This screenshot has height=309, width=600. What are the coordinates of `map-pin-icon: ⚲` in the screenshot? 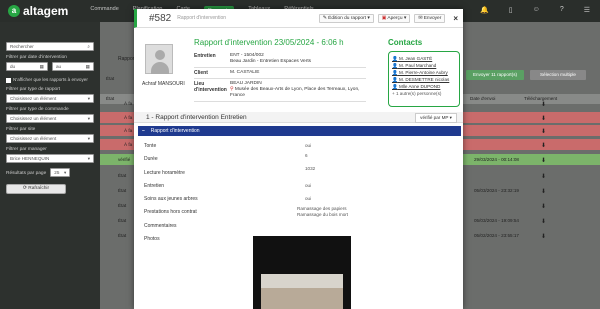 It's located at (232, 89).